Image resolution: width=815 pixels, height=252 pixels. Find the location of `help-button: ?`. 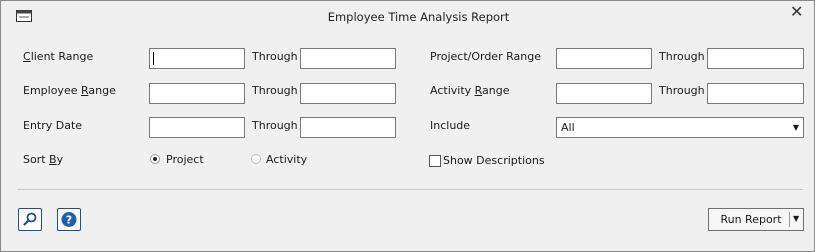

help-button: ? is located at coordinates (69, 219).